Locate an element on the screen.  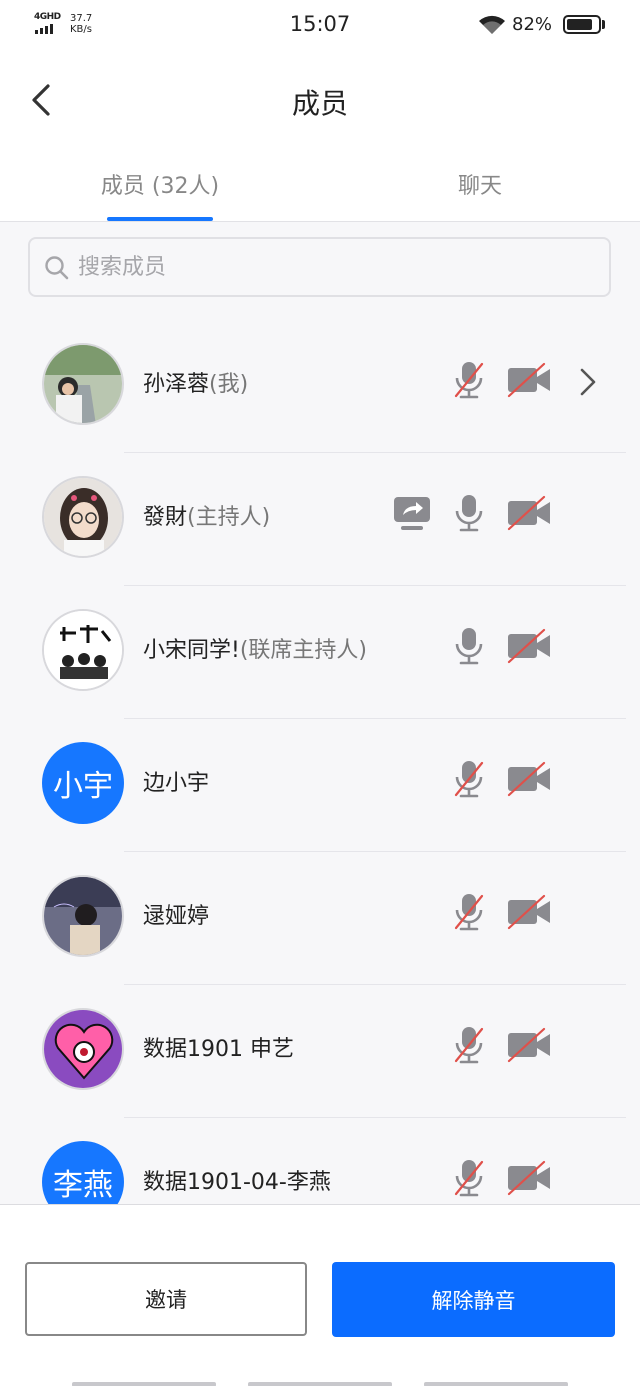
unmute-all-button: 解除静音 is located at coordinates (473, 1299).